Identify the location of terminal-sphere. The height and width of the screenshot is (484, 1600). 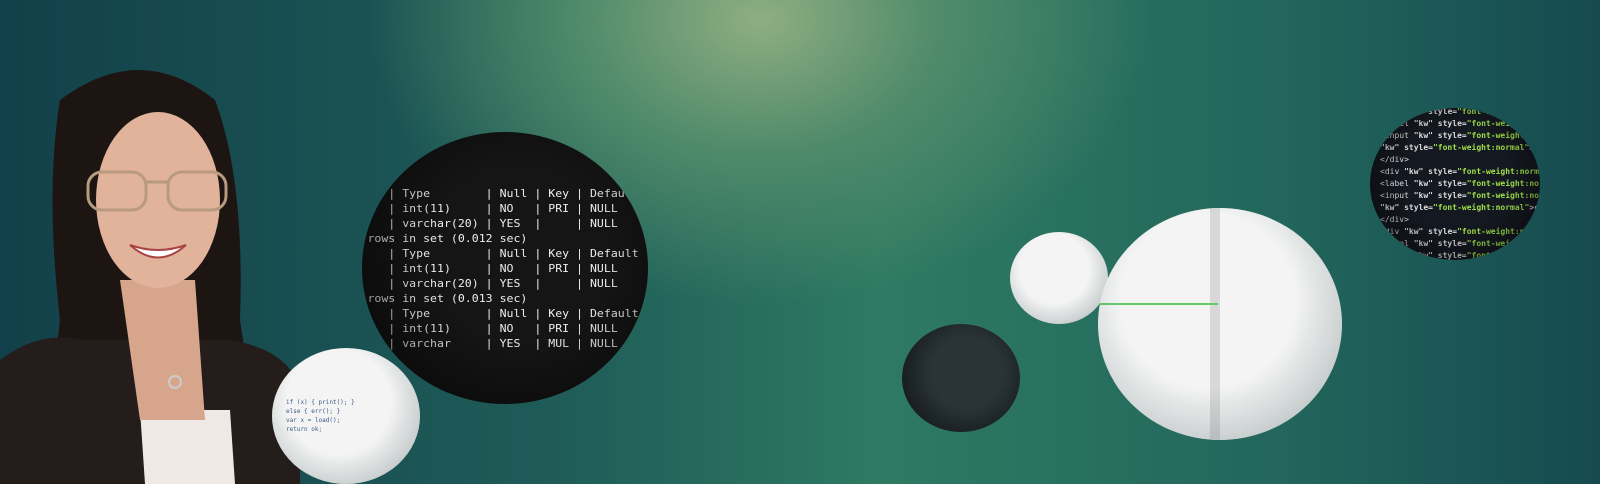
(961, 378).